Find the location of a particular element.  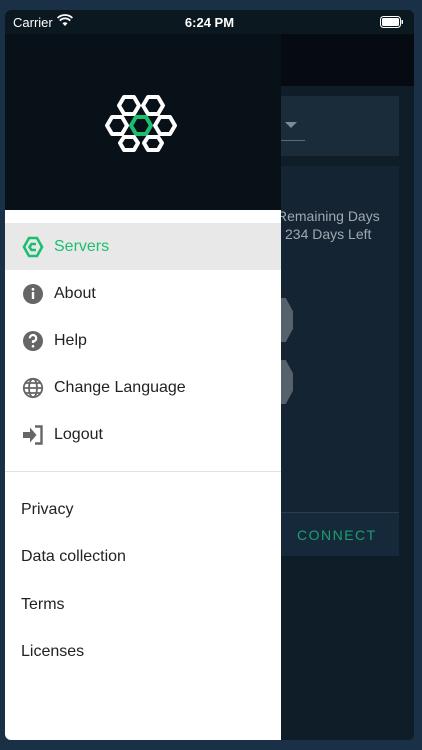

menu-label: Logout is located at coordinates (78, 434).